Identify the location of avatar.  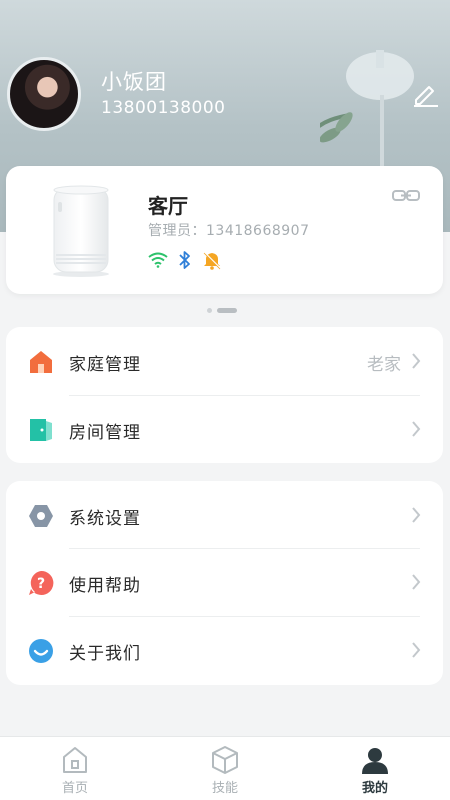
(44, 94).